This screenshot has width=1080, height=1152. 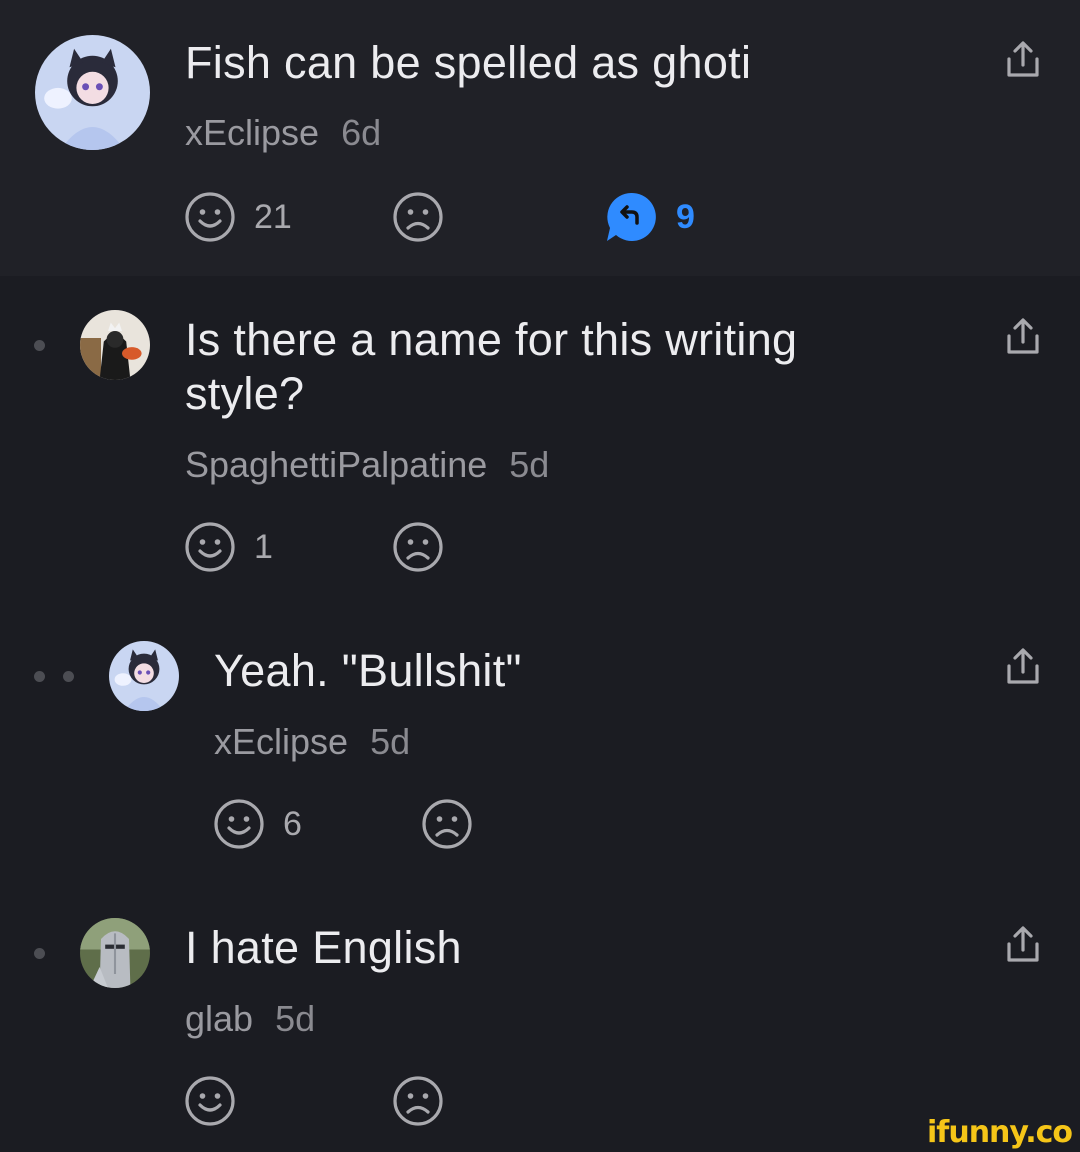 I want to click on comment-meta: glab 5d, so click(x=250, y=1019).